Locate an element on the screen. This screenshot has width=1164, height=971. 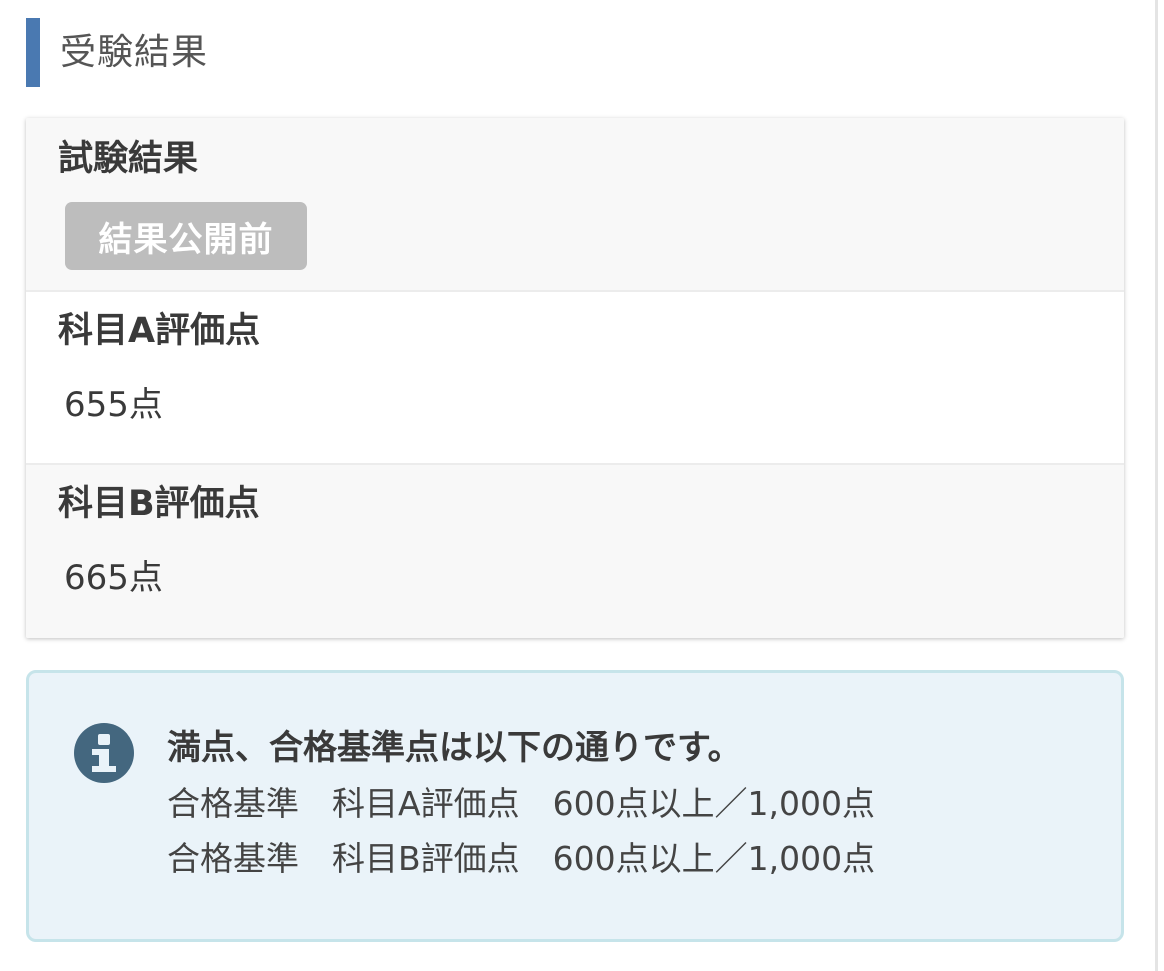
section-heading: 受験結果 is located at coordinates (117, 52).